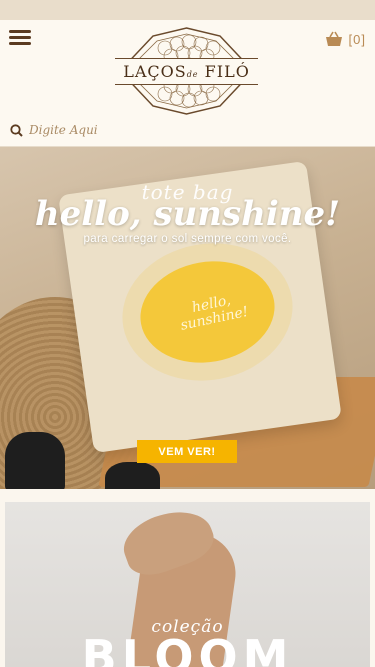 This screenshot has height=667, width=375. Describe the element at coordinates (187, 495) in the screenshot. I see `section-spacer` at that location.